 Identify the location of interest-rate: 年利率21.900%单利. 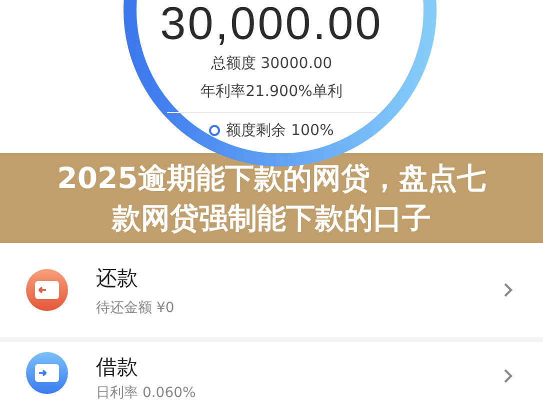
(271, 91).